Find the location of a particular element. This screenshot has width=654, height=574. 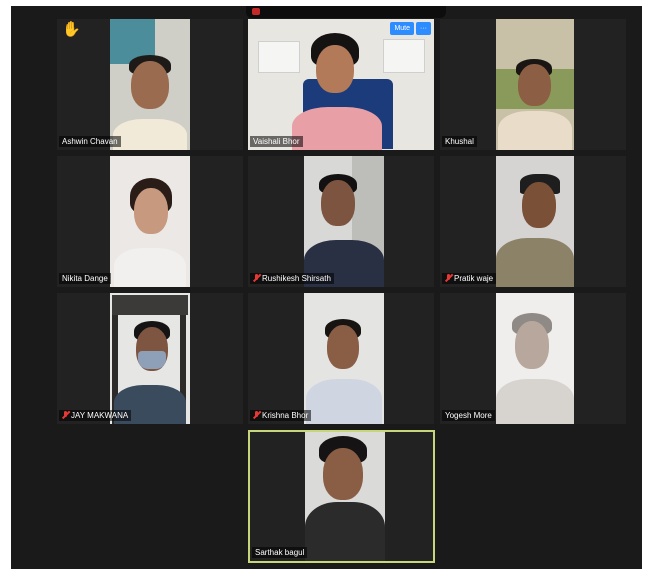

participant-name-tag: Vaishali Bhor is located at coordinates (276, 141).